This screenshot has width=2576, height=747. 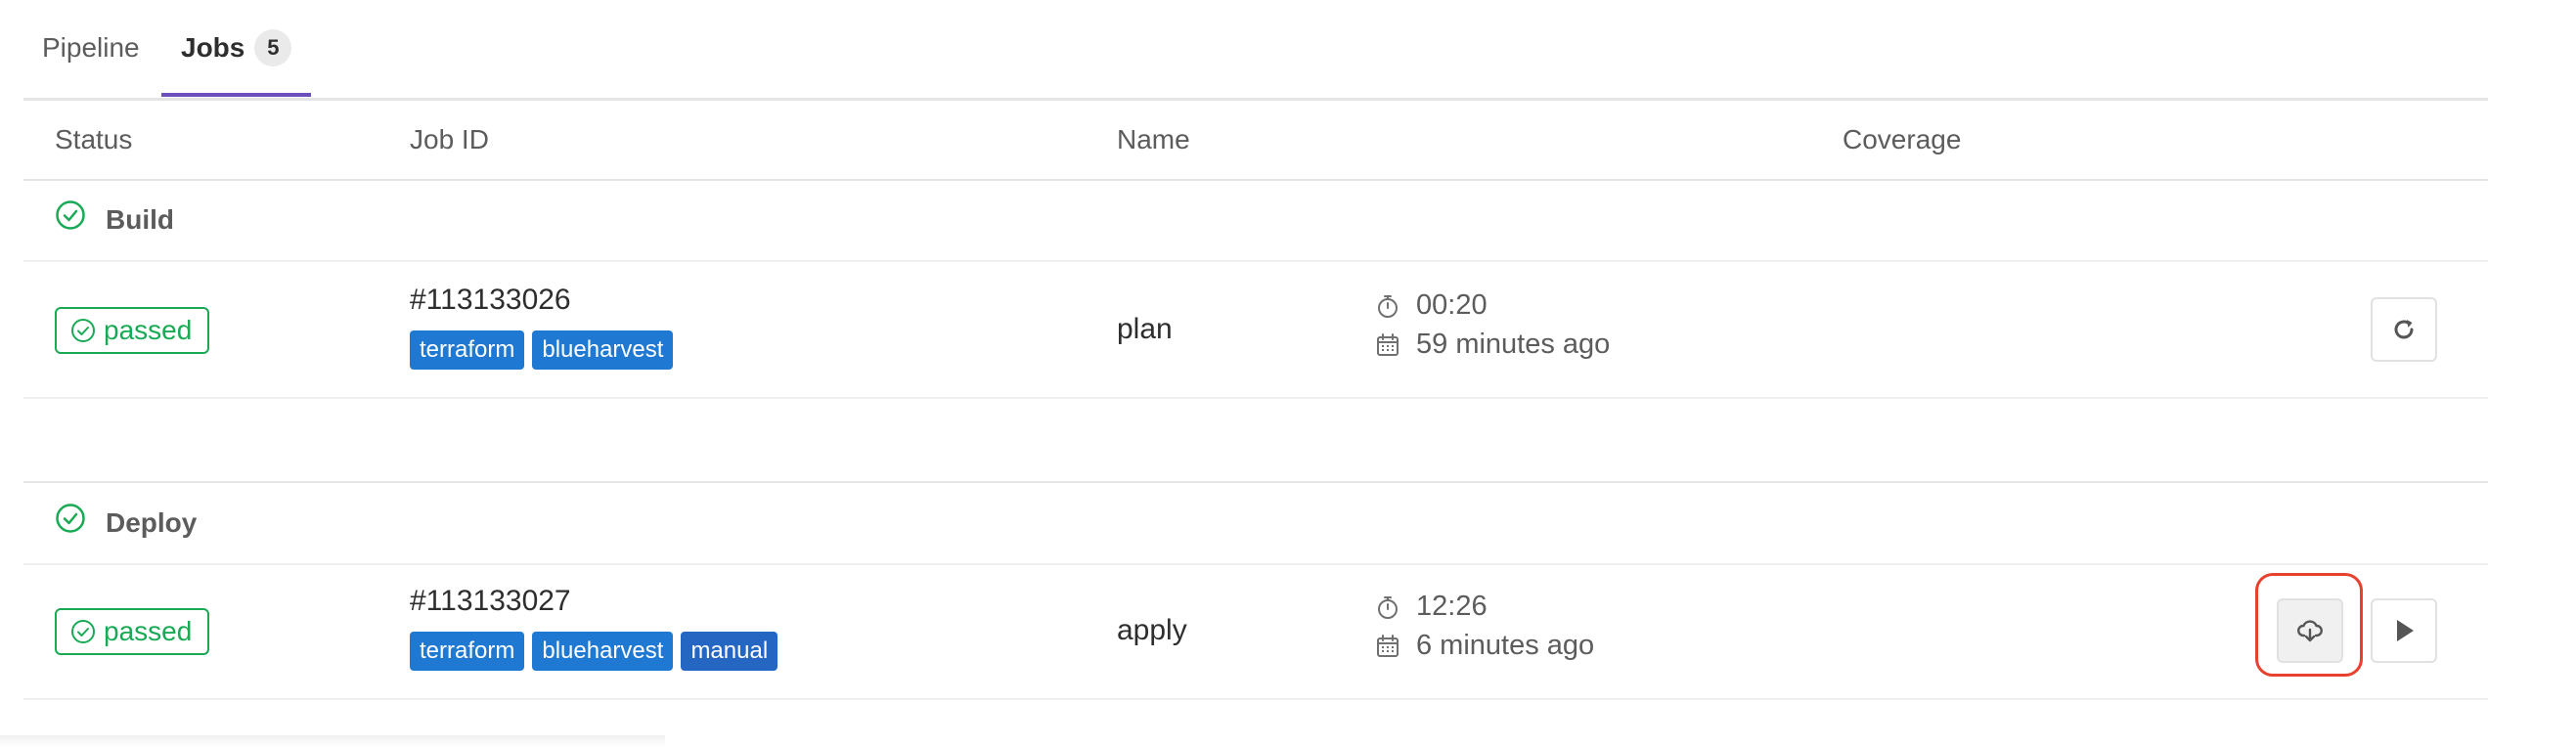 I want to click on bottom-shadow, so click(x=332, y=741).